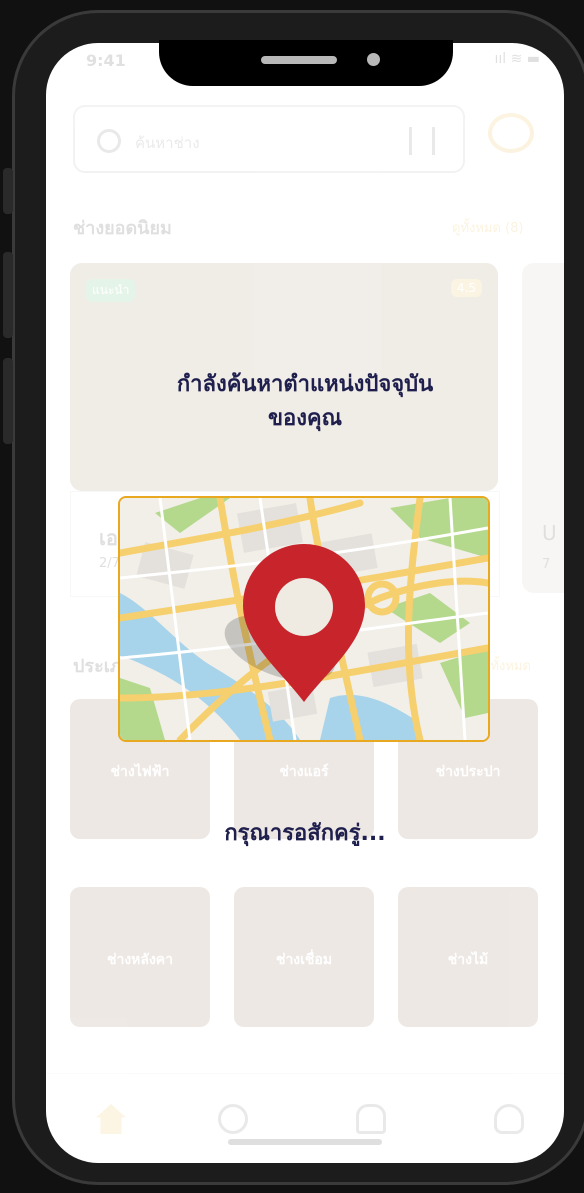 The image size is (584, 1193). What do you see at coordinates (299, 60) in the screenshot?
I see `speaker` at bounding box center [299, 60].